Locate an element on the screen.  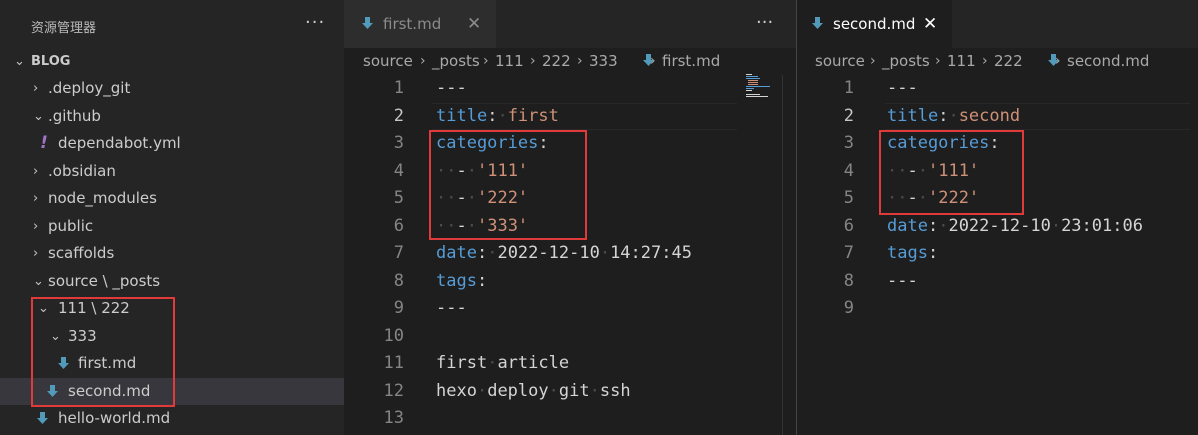
tree-item-label: public is located at coordinates (71, 226).